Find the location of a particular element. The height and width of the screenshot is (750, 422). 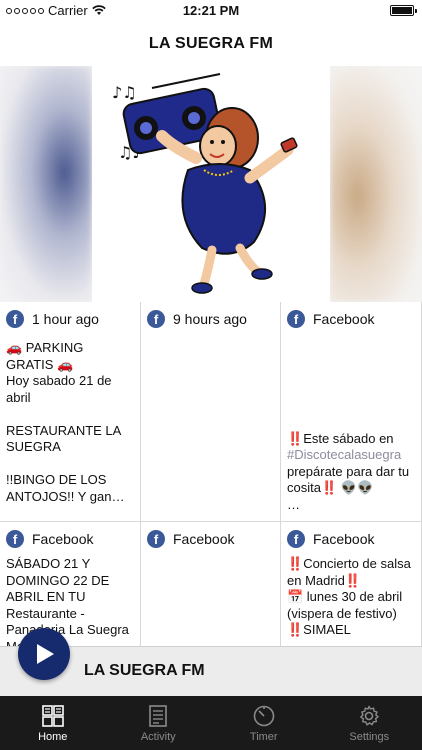

card-header: f 1 hour ago is located at coordinates (52, 319).